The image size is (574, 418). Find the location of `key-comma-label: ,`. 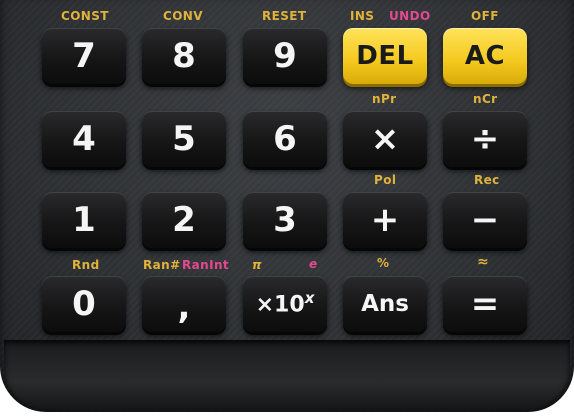

key-comma-label: , is located at coordinates (184, 307).